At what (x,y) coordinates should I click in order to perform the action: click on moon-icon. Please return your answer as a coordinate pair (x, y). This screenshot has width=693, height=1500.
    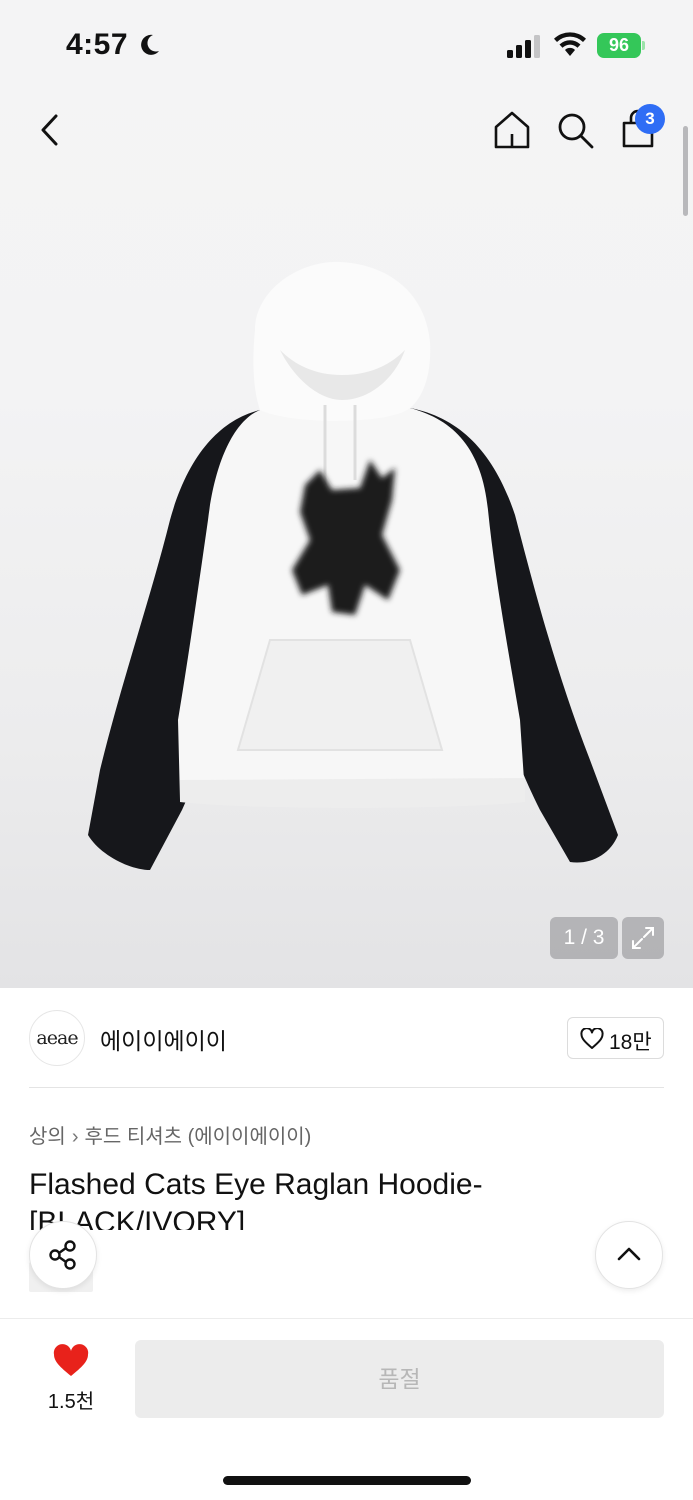
    Looking at the image, I should click on (150, 44).